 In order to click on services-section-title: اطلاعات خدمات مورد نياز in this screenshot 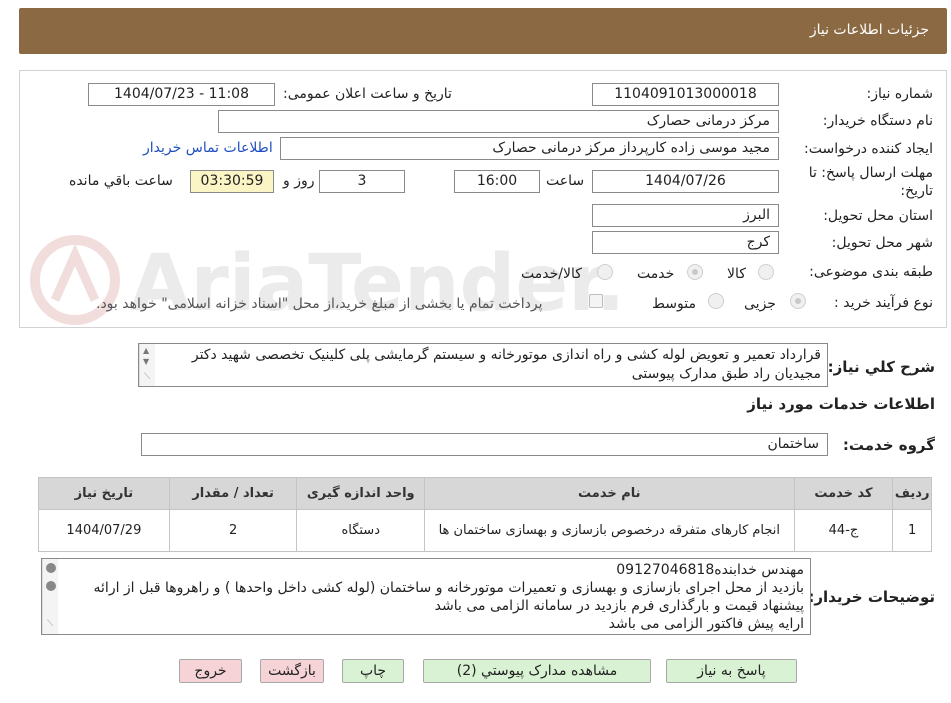, I will do `click(841, 404)`.